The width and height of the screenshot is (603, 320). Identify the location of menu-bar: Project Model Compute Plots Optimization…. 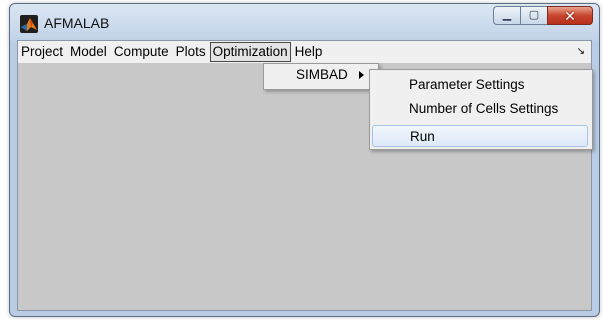
(304, 52).